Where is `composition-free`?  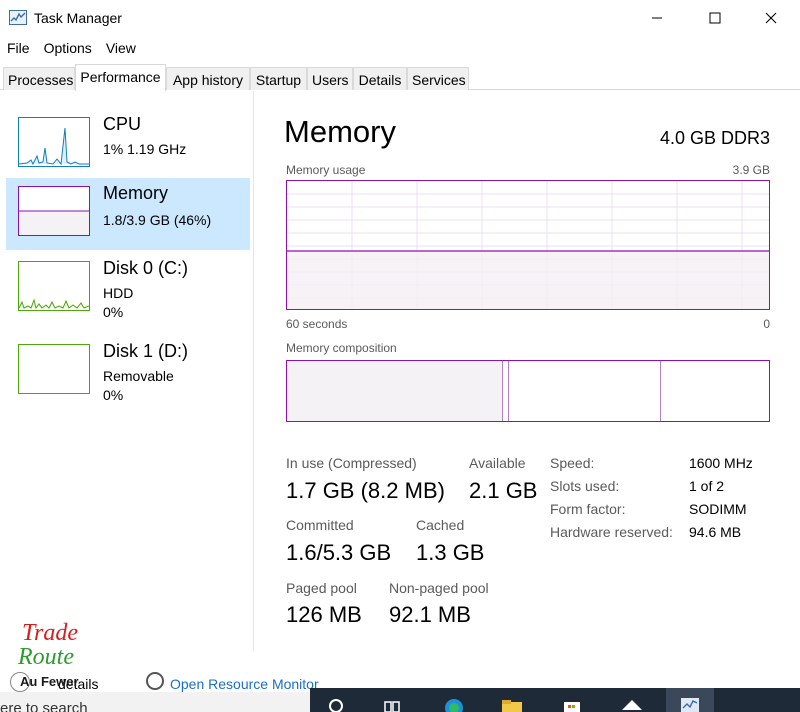 composition-free is located at coordinates (715, 391).